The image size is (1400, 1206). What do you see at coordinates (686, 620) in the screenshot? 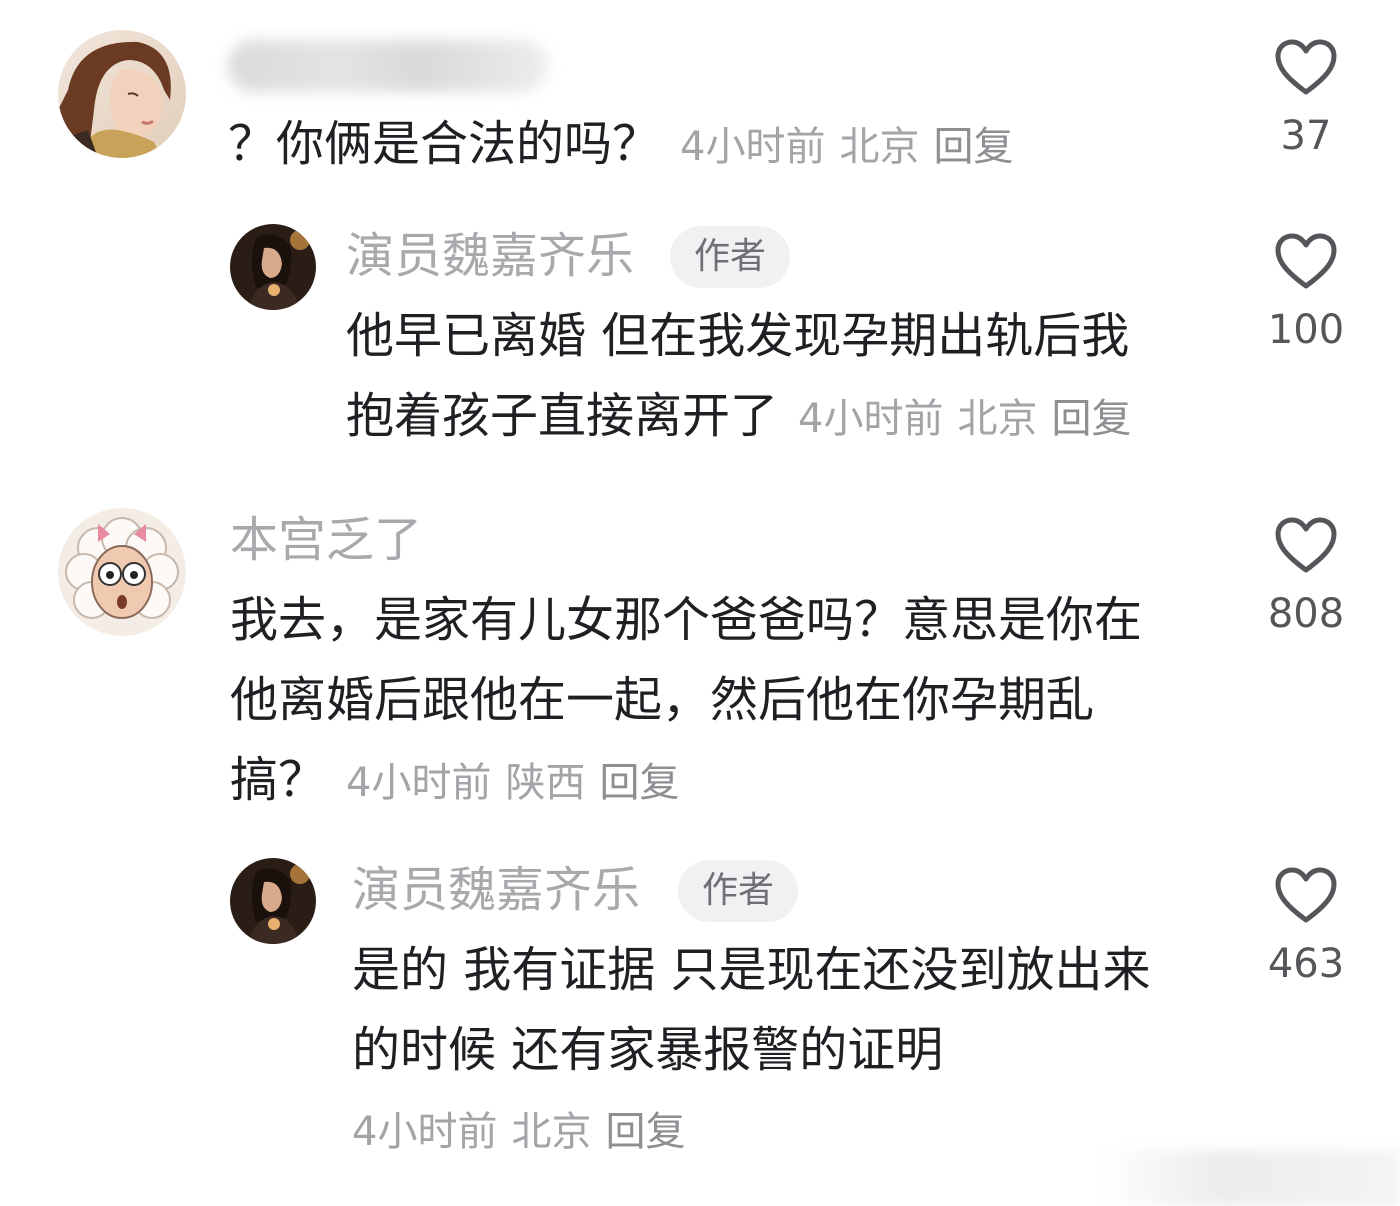
I see `comment-line: 我去，是家有儿女那个爸爸吗？意思是你在` at bounding box center [686, 620].